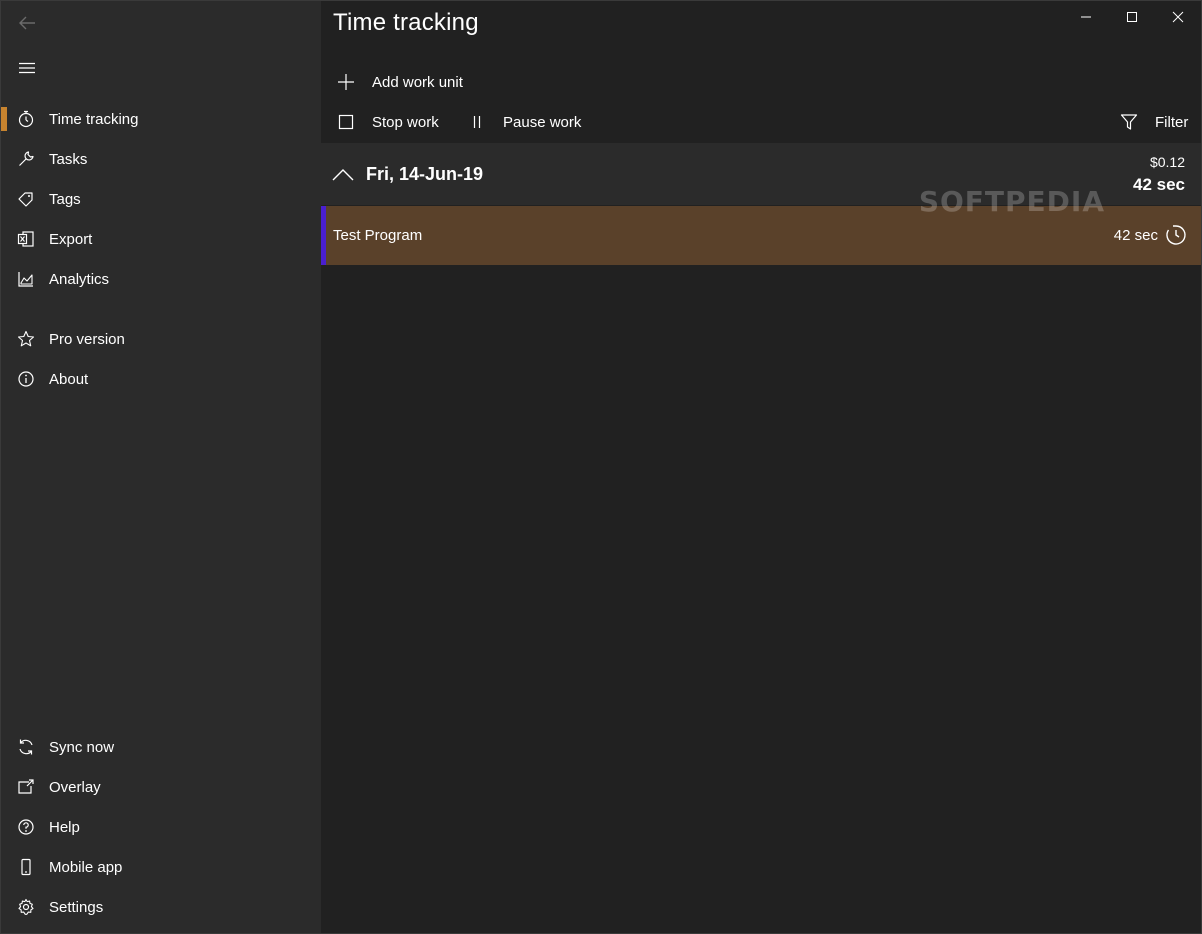  Describe the element at coordinates (26, 787) in the screenshot. I see `overlay-icon` at that location.